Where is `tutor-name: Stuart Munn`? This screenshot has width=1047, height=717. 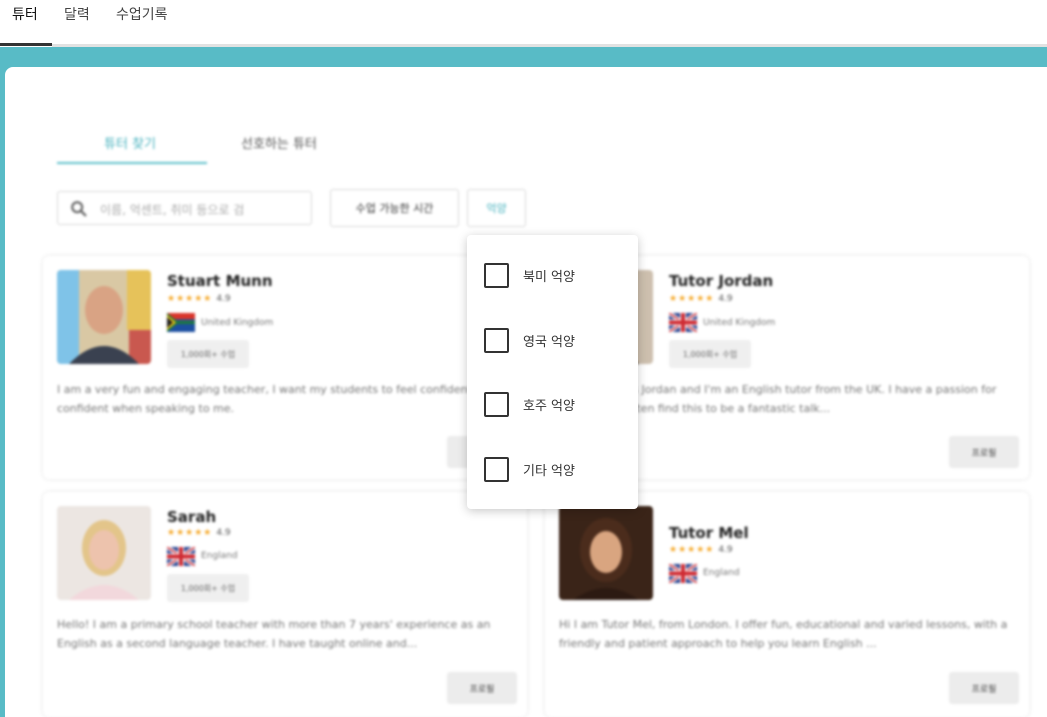
tutor-name: Stuart Munn is located at coordinates (220, 281).